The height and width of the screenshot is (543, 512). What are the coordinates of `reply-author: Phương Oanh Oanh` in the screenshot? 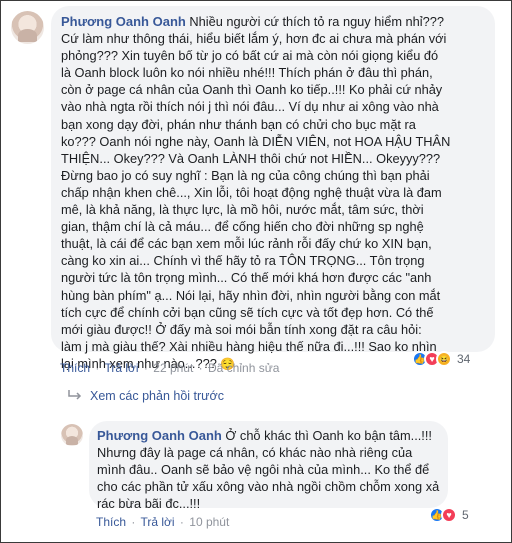 It's located at (159, 435).